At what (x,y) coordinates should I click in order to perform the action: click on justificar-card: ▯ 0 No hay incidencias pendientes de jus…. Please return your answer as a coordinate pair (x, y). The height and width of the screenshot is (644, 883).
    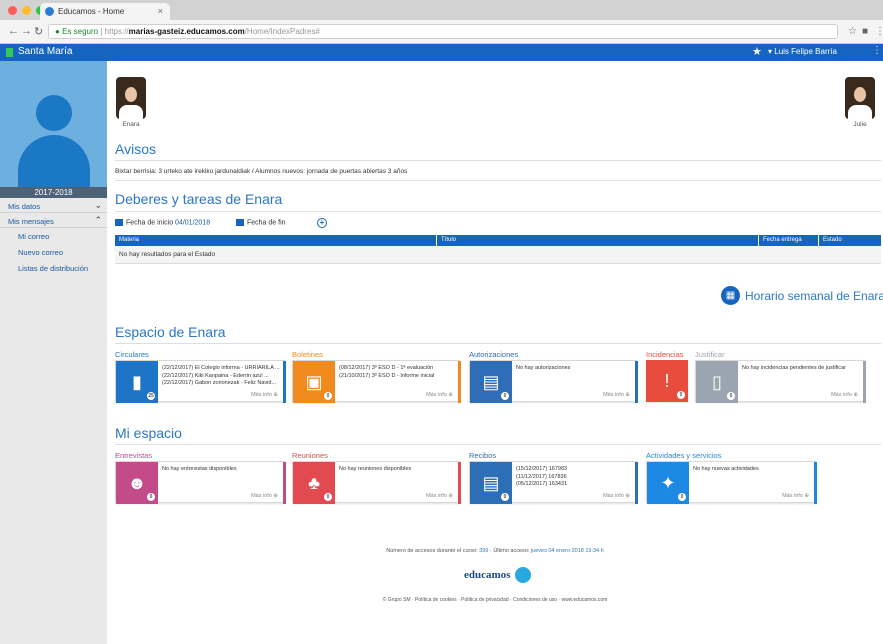
    Looking at the image, I should click on (780, 381).